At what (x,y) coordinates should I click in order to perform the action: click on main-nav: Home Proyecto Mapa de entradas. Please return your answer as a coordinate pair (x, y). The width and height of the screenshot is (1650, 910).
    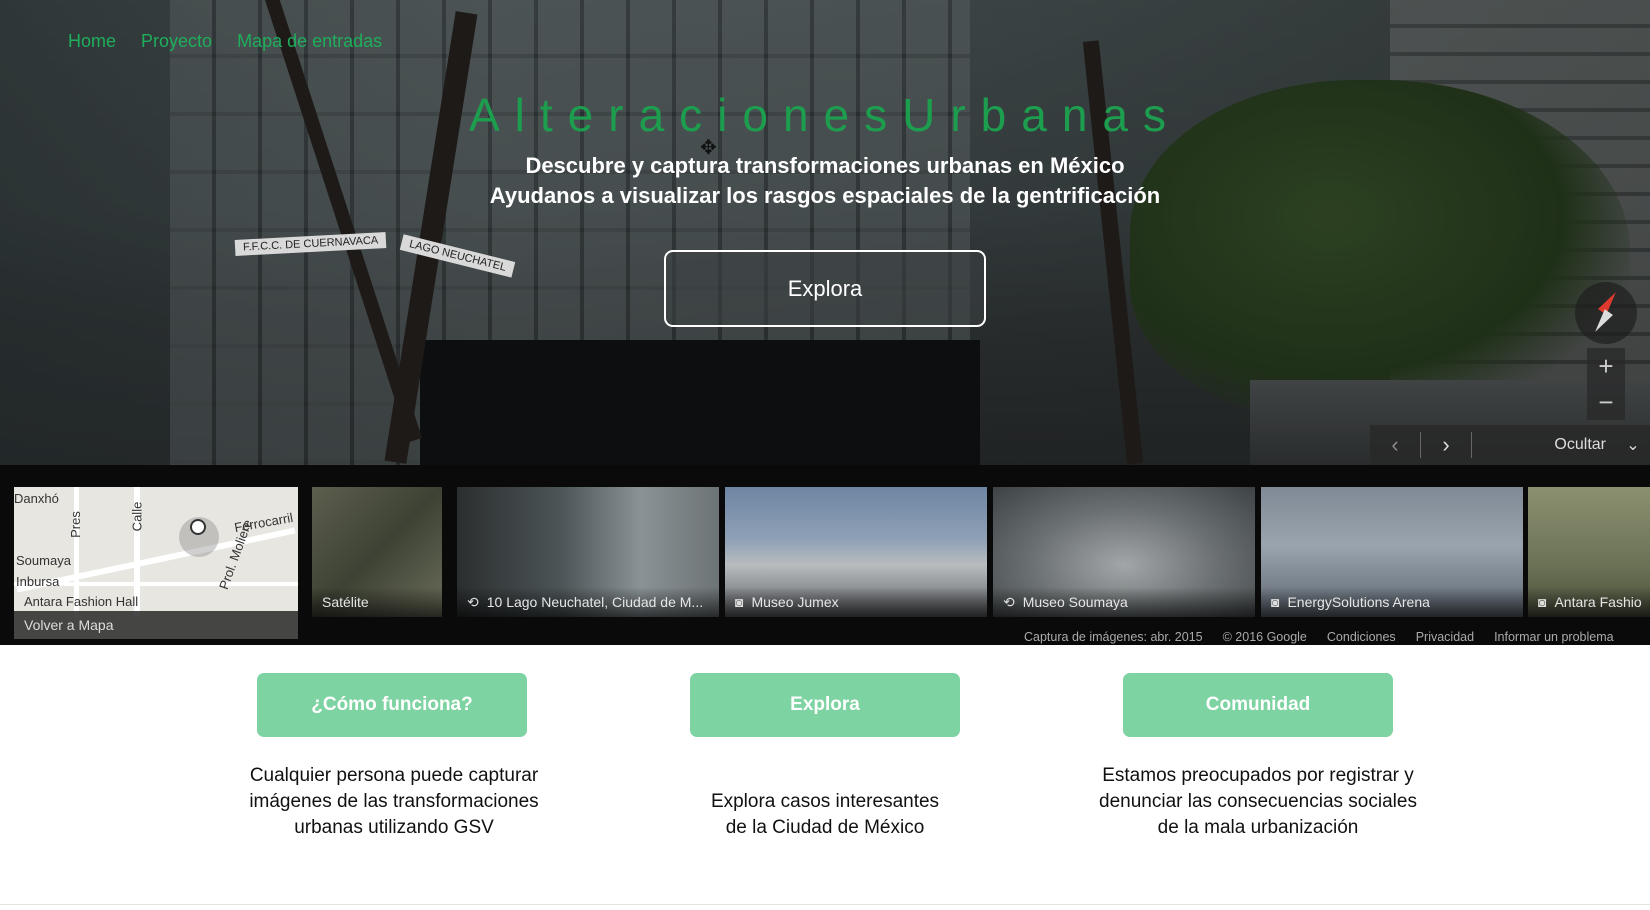
    Looking at the image, I should click on (225, 41).